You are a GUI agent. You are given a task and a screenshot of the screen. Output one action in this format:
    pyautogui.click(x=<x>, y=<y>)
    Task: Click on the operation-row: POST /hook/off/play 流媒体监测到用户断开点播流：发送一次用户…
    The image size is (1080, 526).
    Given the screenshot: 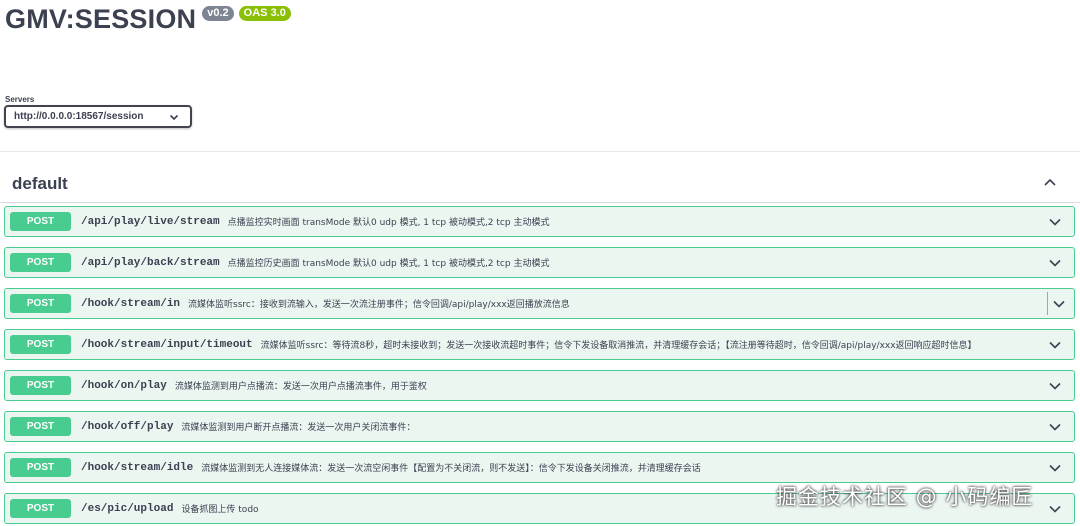 What is the action you would take?
    pyautogui.click(x=539, y=426)
    